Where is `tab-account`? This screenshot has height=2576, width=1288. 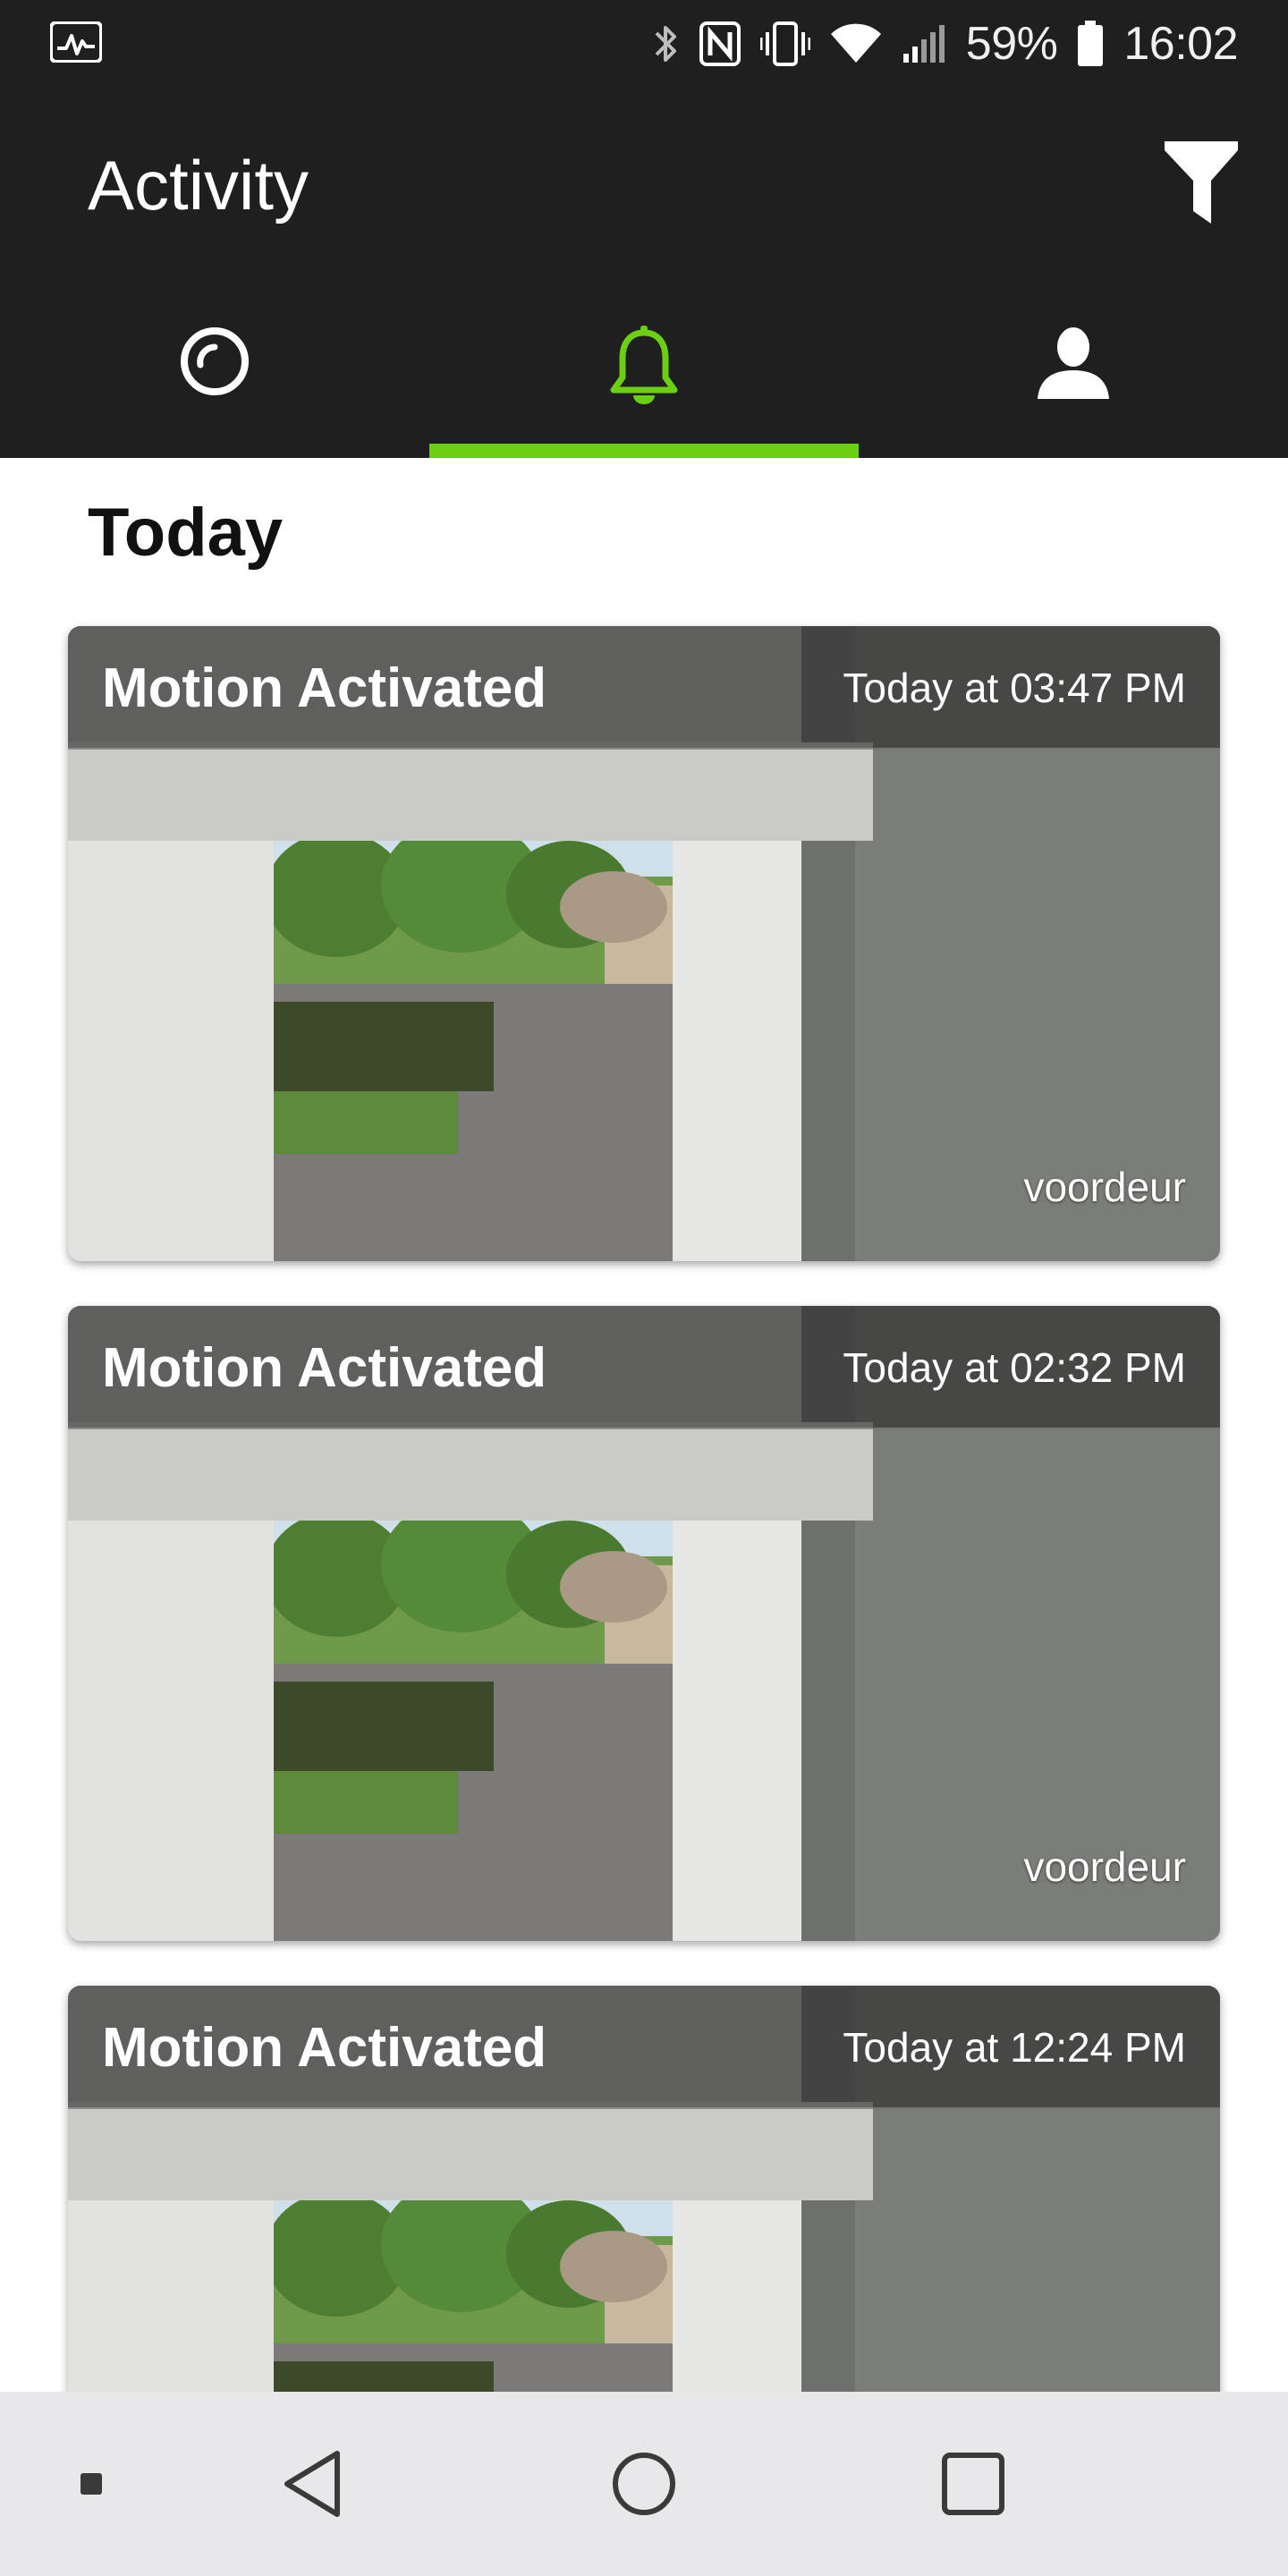
tab-account is located at coordinates (1073, 375).